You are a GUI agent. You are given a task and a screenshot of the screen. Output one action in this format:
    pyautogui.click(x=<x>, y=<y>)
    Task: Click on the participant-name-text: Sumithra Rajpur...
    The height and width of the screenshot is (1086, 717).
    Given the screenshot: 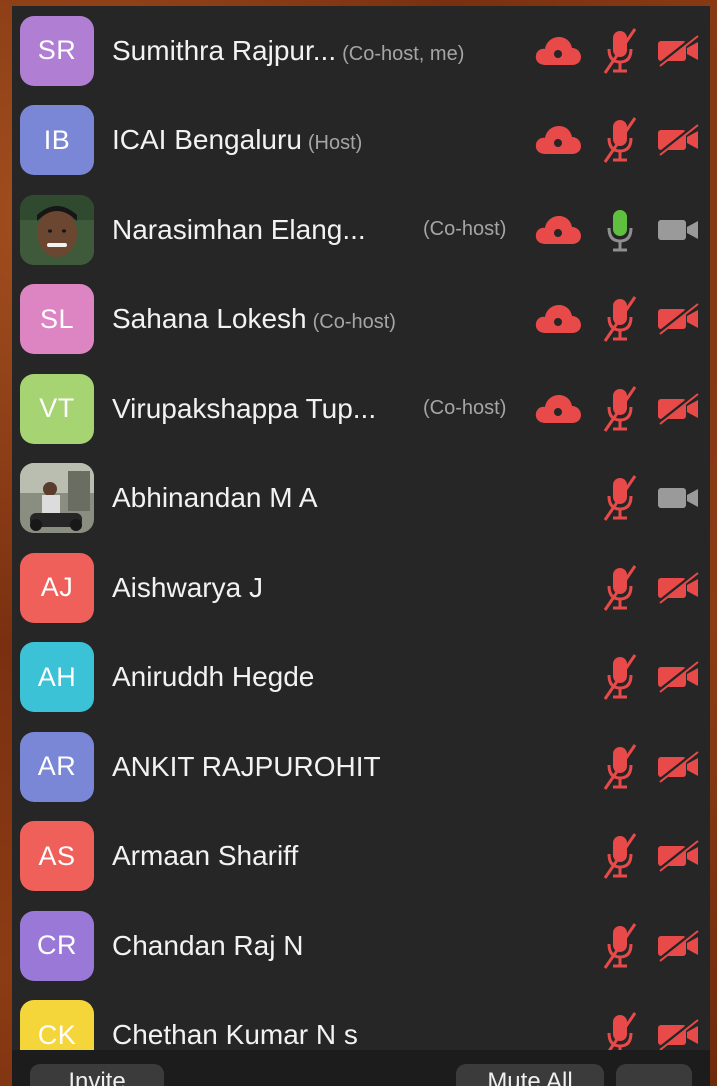 What is the action you would take?
    pyautogui.click(x=224, y=50)
    